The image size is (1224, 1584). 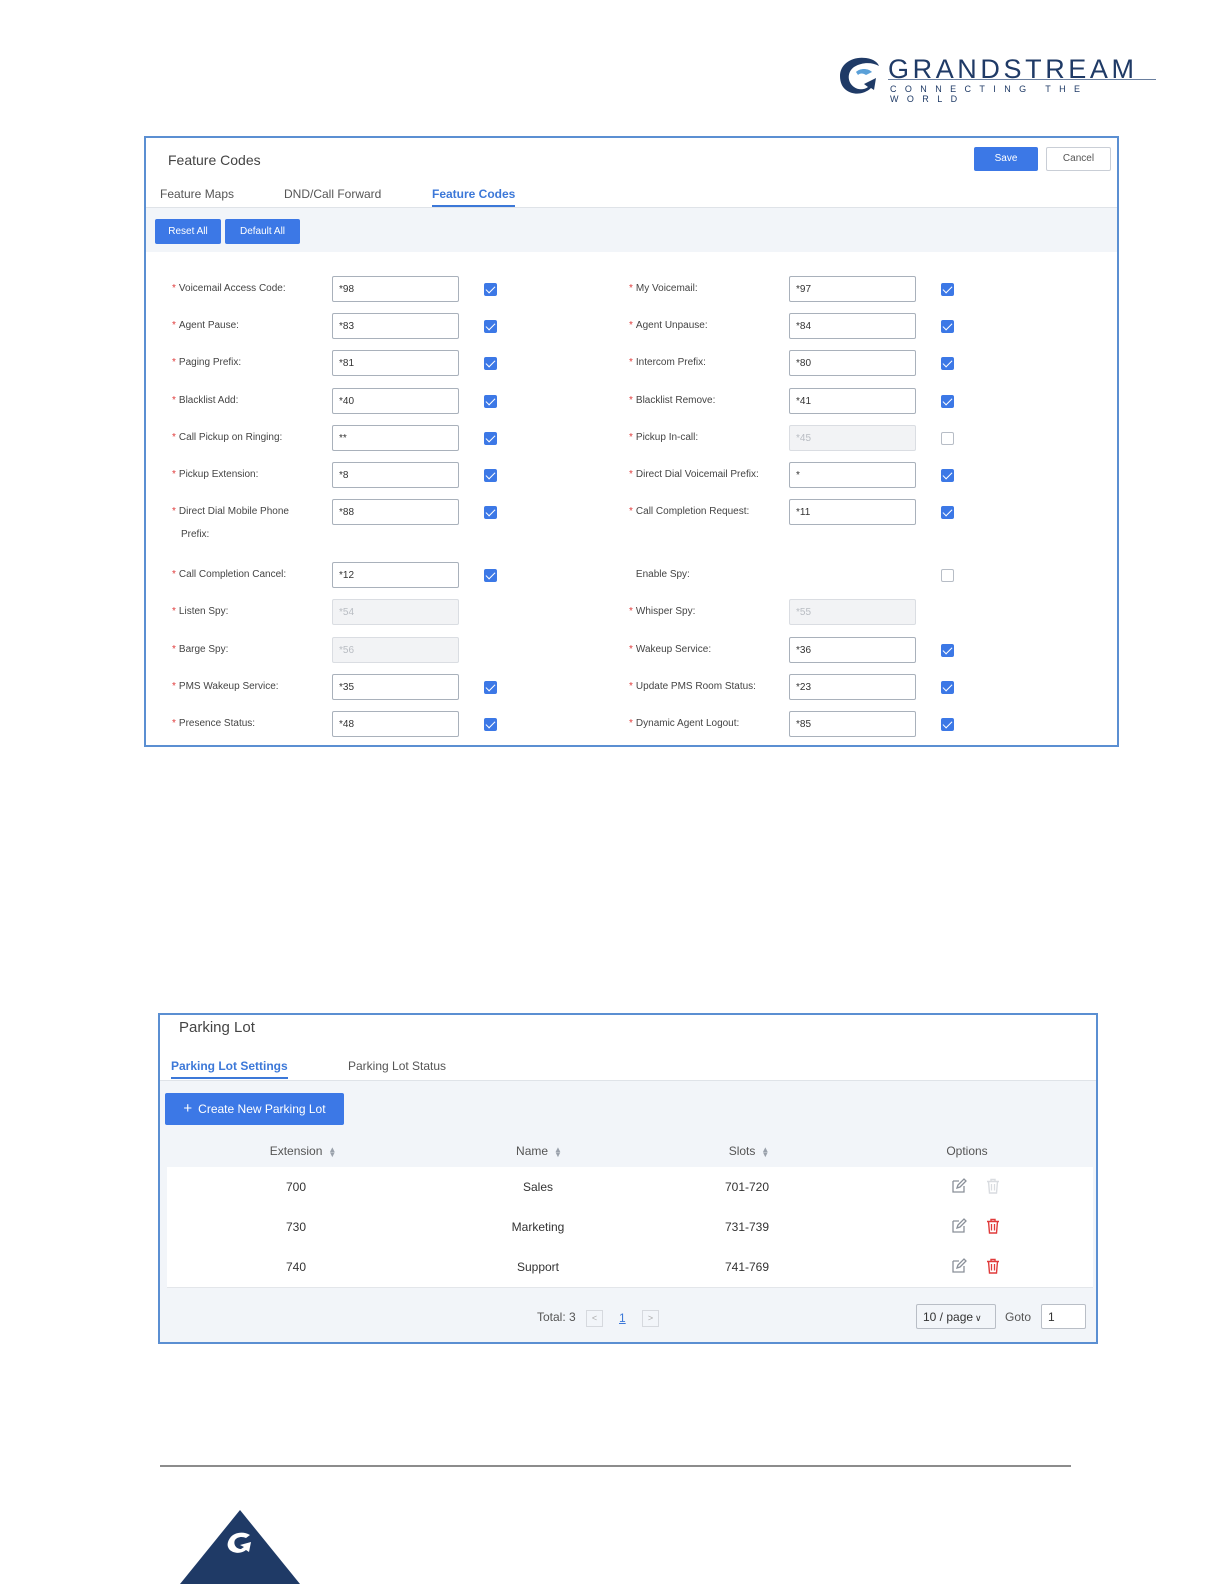 What do you see at coordinates (296, 1267) in the screenshot?
I see `cell-extension: 740` at bounding box center [296, 1267].